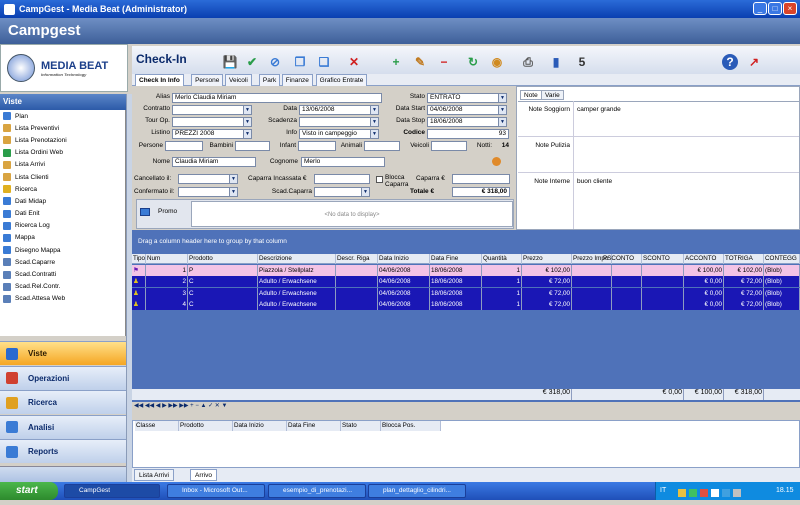  Describe the element at coordinates (374, 122) in the screenshot. I see `scadenza-dropdown-icon: ▼` at that location.